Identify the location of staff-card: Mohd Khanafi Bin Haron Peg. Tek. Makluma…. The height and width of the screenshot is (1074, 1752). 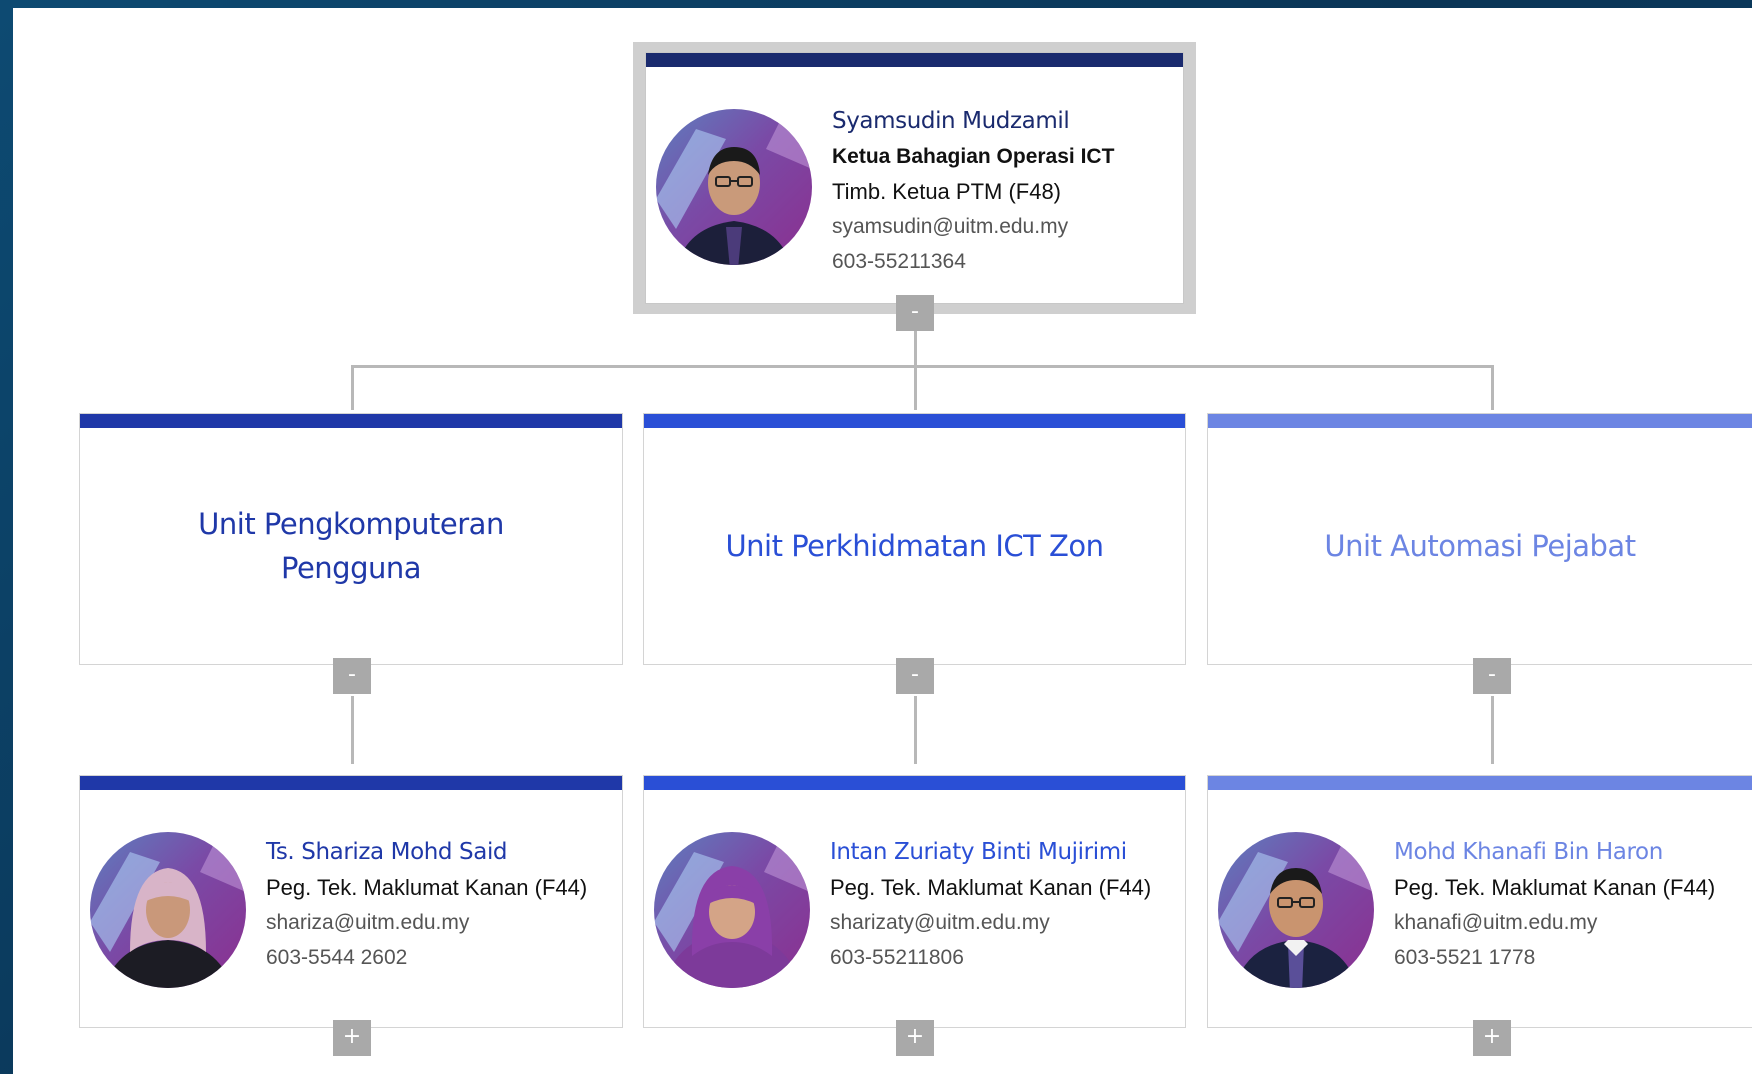
(1479, 901).